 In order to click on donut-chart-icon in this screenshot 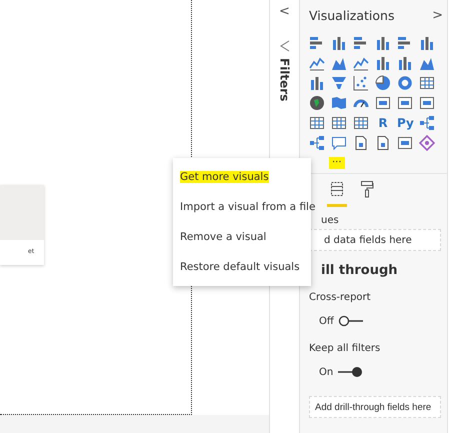, I will do `click(405, 83)`.